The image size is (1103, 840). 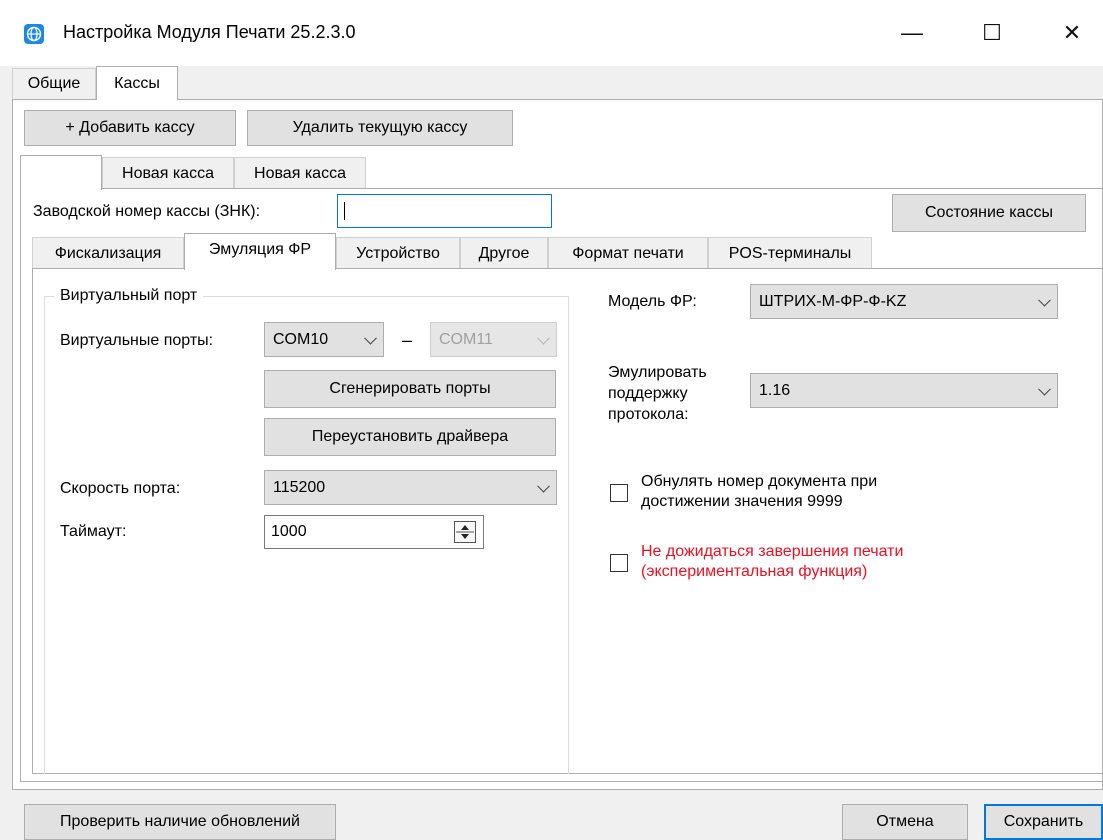 What do you see at coordinates (410, 487) in the screenshot?
I see `port-speed-select: 115200` at bounding box center [410, 487].